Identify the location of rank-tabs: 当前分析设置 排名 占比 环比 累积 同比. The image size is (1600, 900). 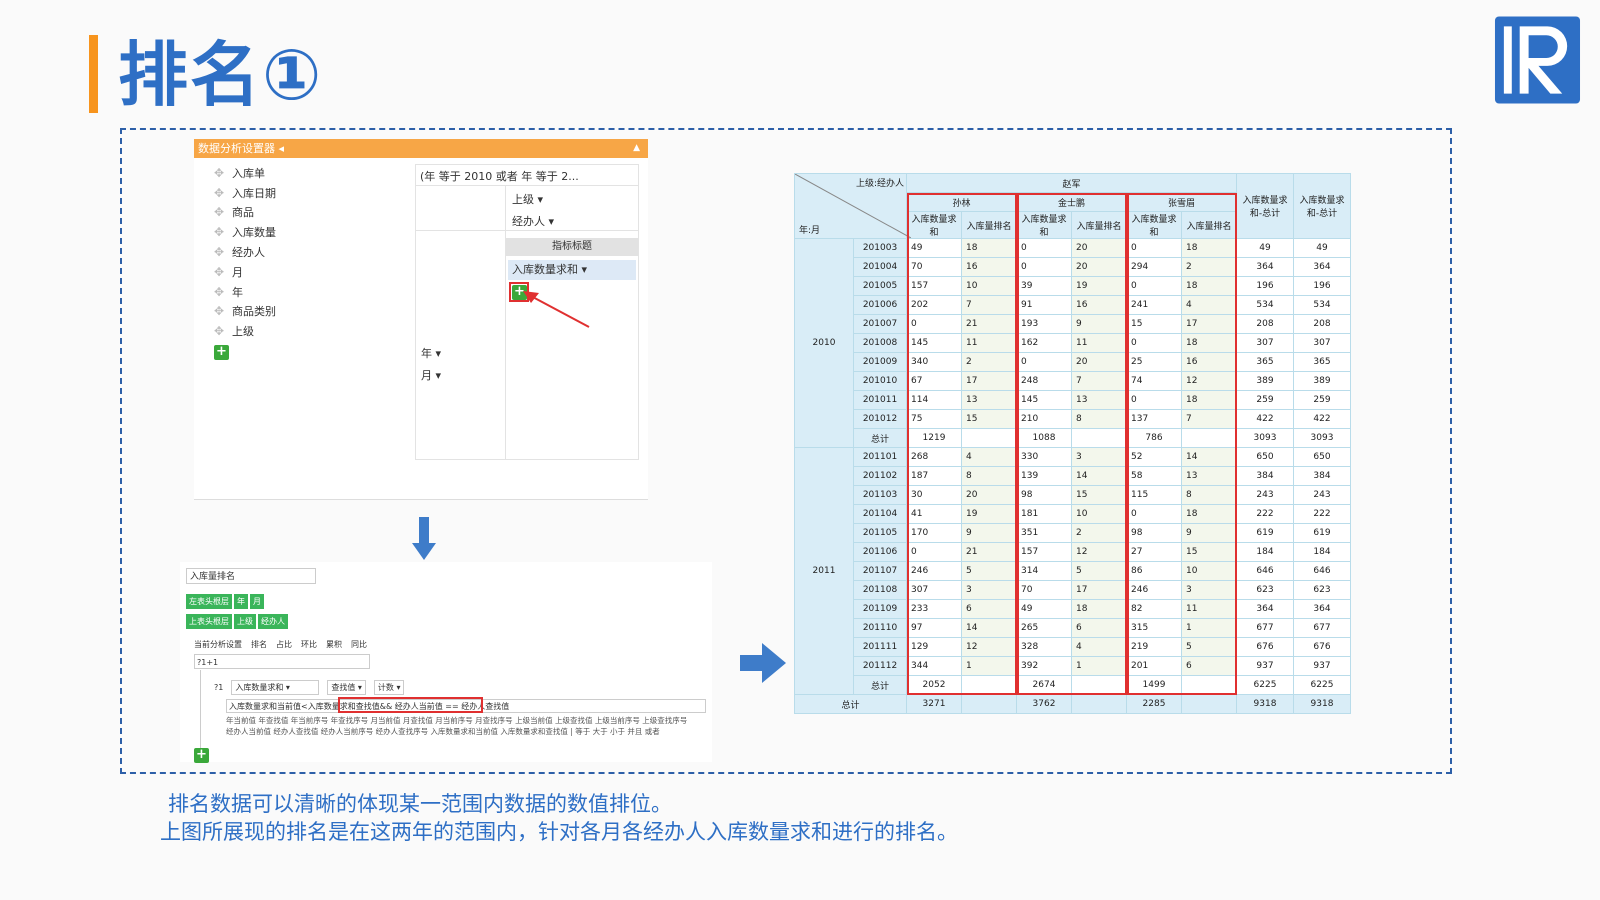
(280, 644).